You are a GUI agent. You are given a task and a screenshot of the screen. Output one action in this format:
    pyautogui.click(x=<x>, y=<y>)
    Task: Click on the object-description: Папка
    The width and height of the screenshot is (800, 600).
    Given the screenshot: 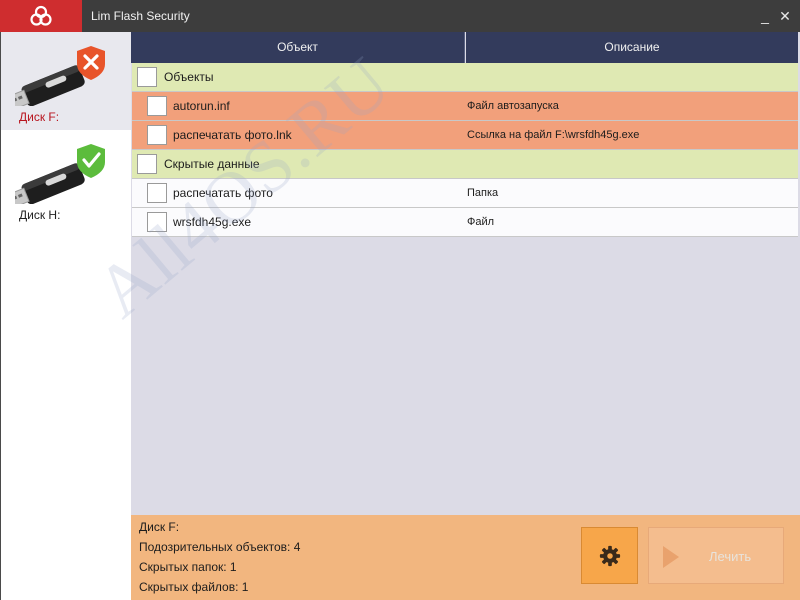 What is the action you would take?
    pyautogui.click(x=483, y=193)
    